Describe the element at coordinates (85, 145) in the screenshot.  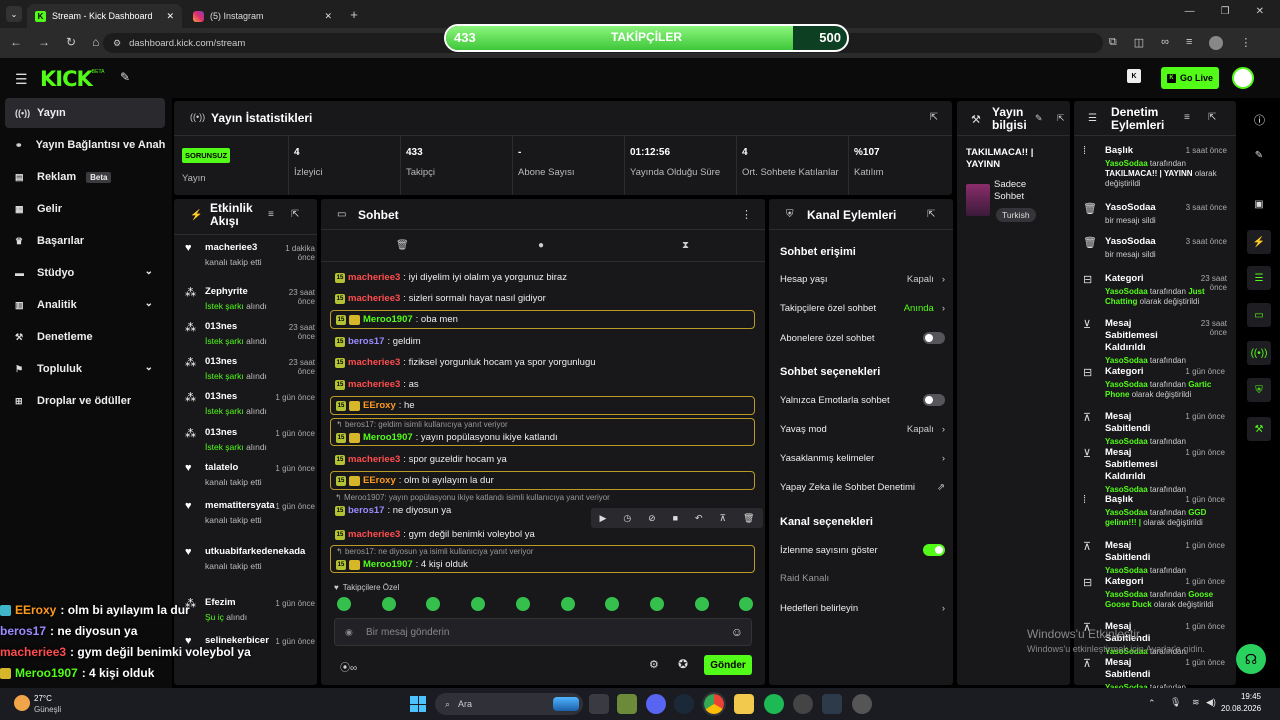
I see `sidebar-item-1: ⚭ Yayın Bağlantısı ve Anahtarı` at that location.